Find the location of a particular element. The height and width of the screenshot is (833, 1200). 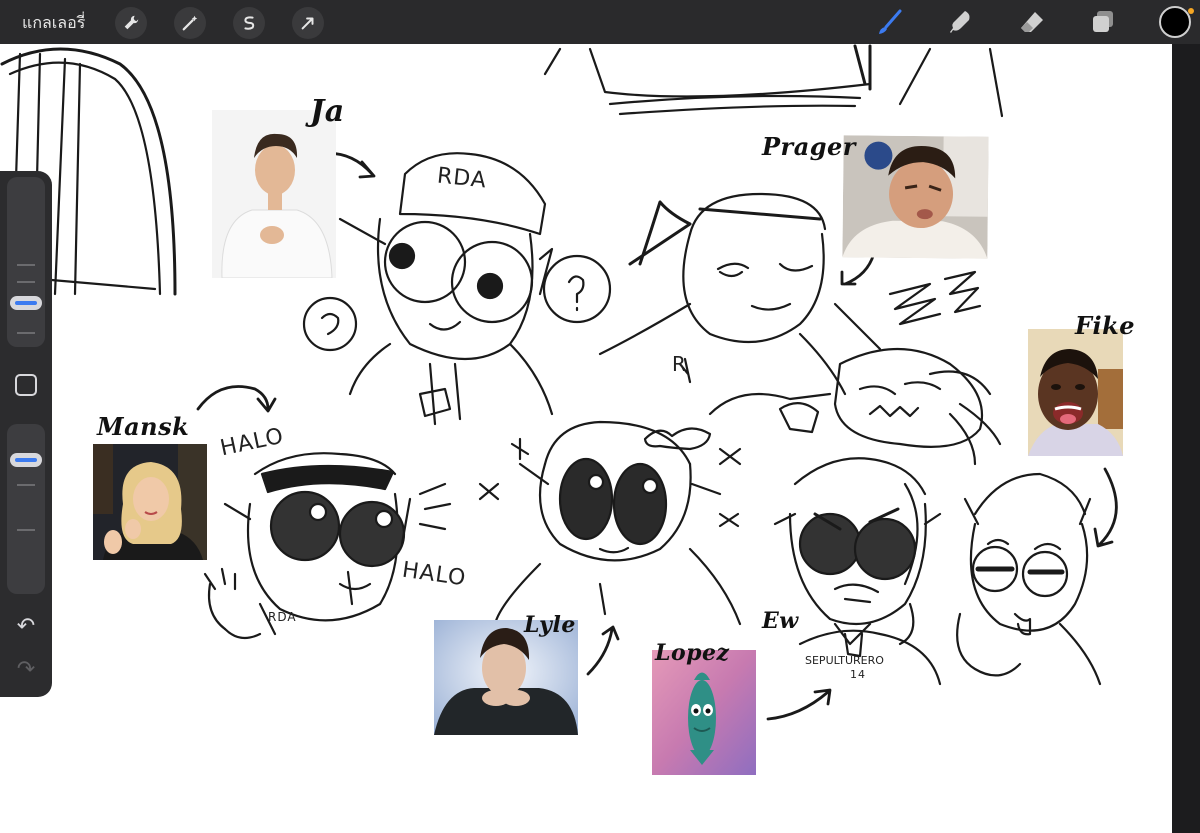

magic-wand-icon is located at coordinates (190, 23).